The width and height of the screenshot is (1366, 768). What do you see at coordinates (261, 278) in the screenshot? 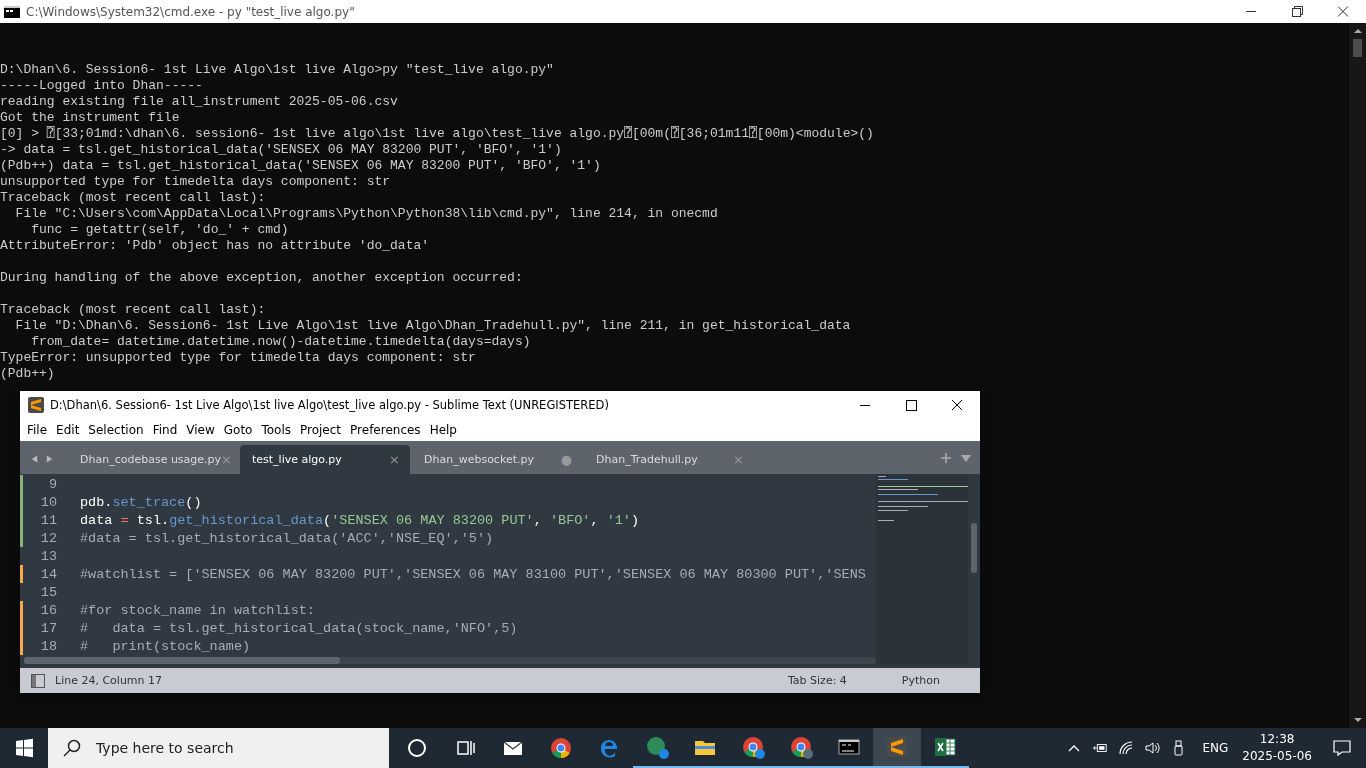
I see `console-line: During handling of the above exception, another exception occurred:` at bounding box center [261, 278].